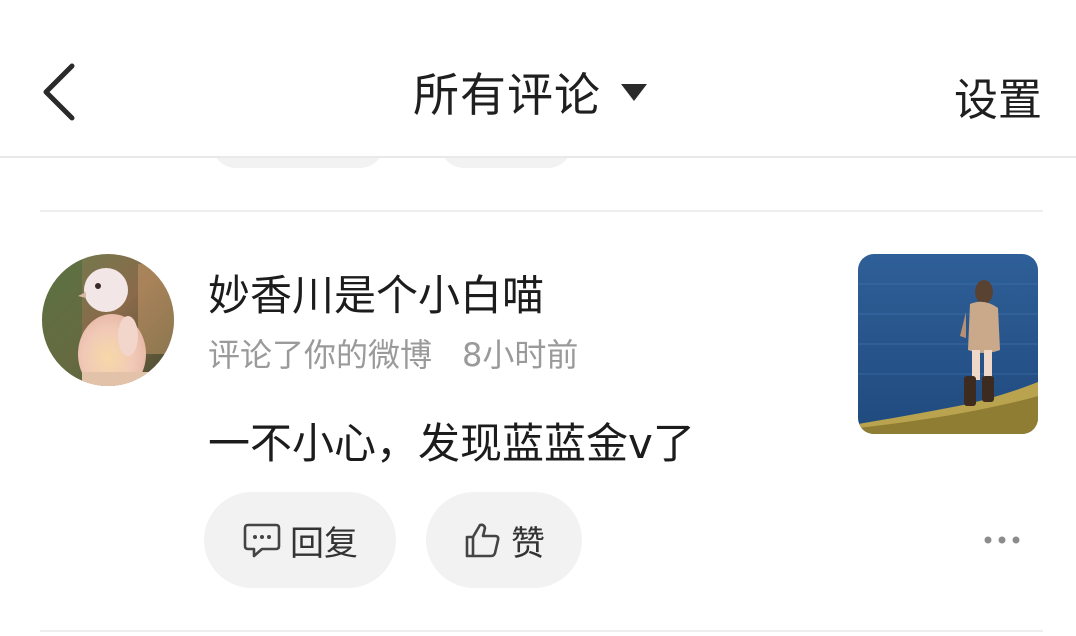  I want to click on settings-button: 设置, so click(998, 96).